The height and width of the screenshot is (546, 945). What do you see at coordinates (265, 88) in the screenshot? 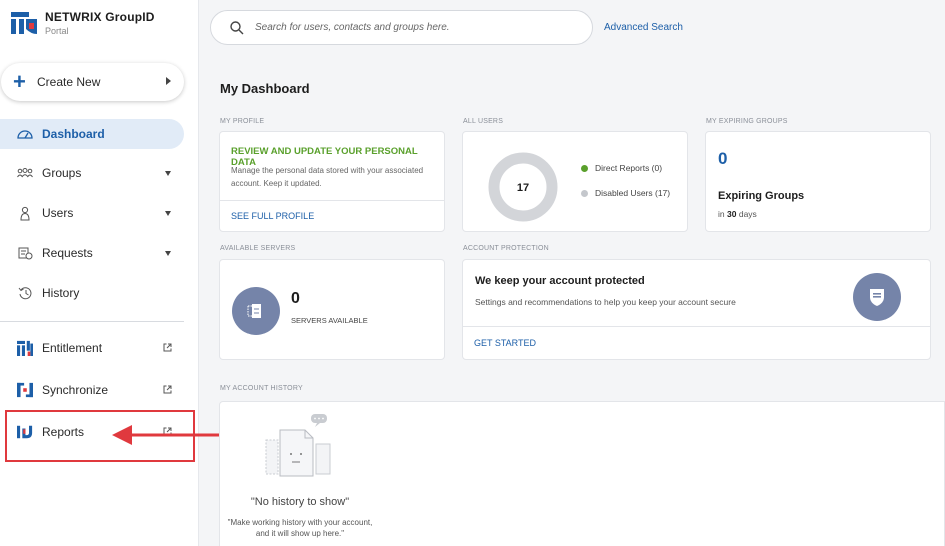
I see `page-title: My Dashboard` at bounding box center [265, 88].